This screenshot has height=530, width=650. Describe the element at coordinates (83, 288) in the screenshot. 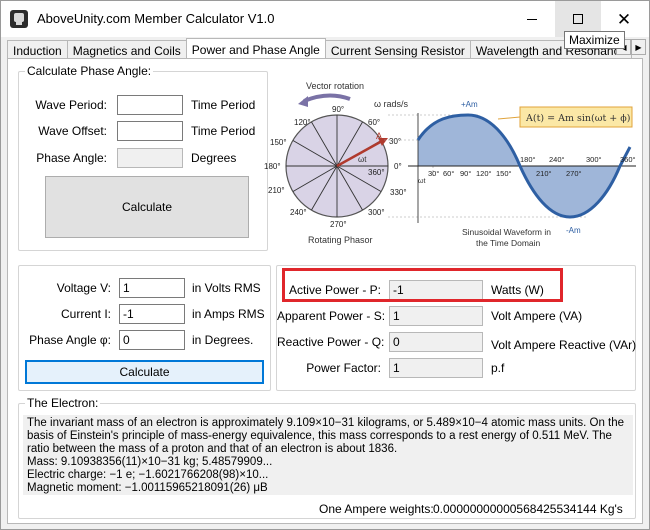

I see `voltage-label: Voltage V:` at that location.